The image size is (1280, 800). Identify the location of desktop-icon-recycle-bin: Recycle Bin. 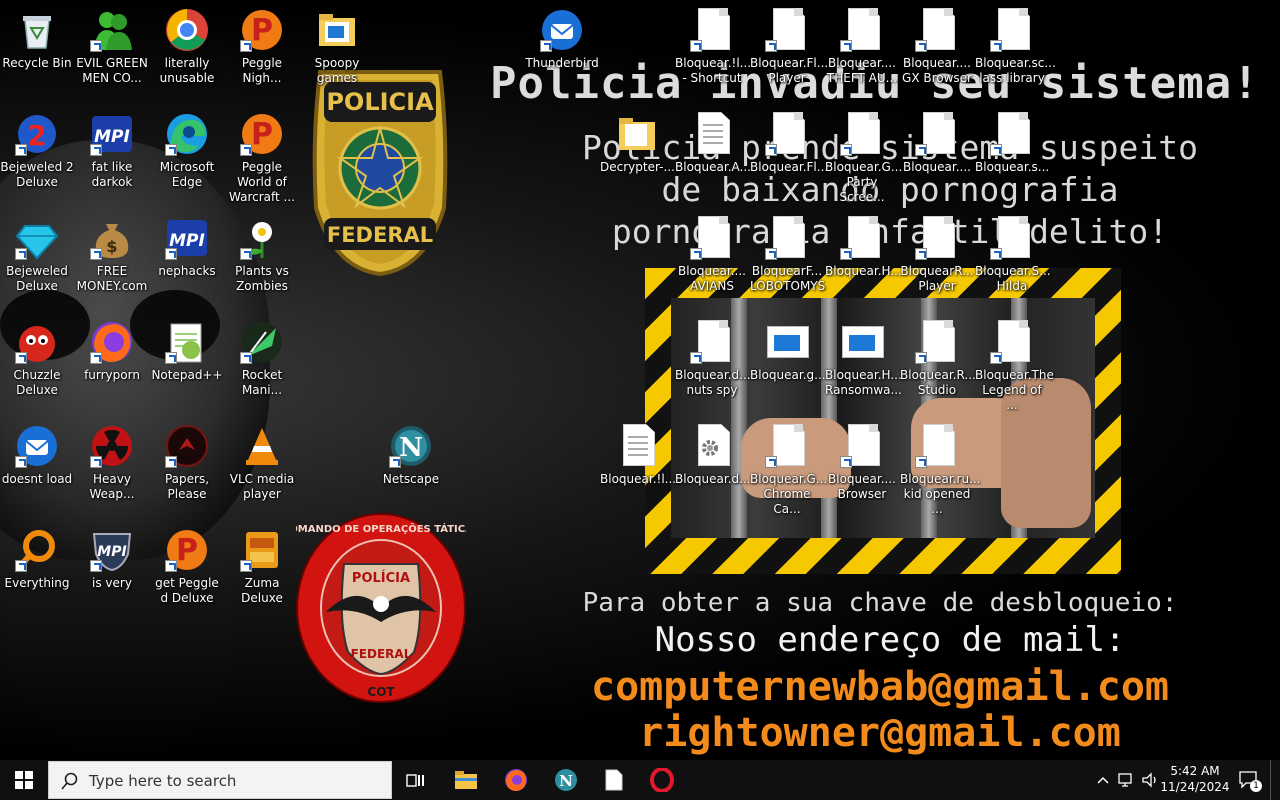
(37, 37).